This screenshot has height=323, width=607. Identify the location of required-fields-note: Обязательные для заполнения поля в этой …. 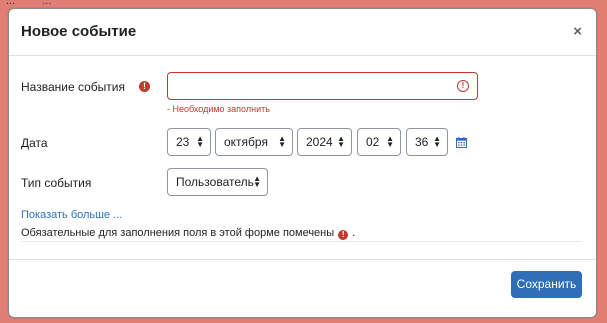
(188, 233).